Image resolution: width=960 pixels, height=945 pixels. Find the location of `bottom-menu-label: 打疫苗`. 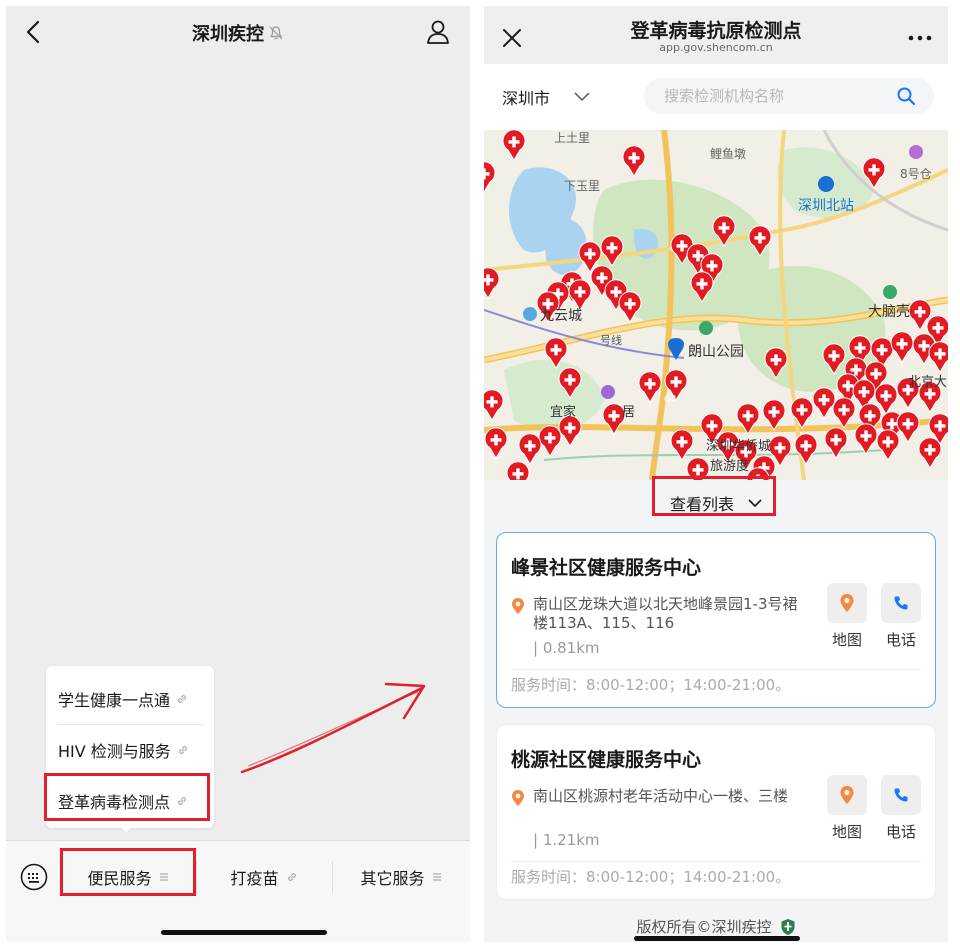

bottom-menu-label: 打疫苗 is located at coordinates (254, 878).